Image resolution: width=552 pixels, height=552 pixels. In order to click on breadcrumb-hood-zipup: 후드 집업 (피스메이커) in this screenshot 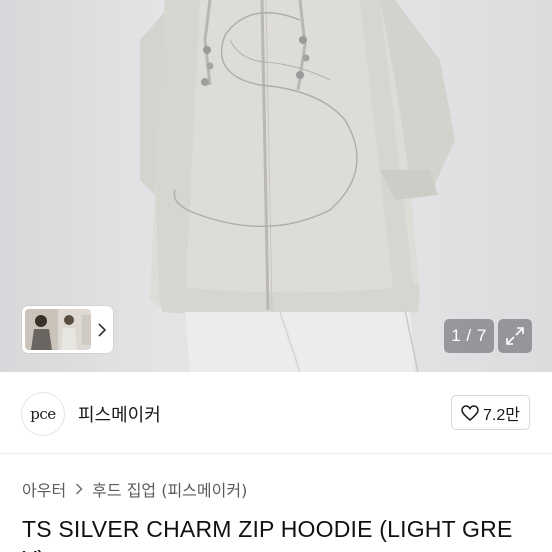, I will do `click(169, 489)`.